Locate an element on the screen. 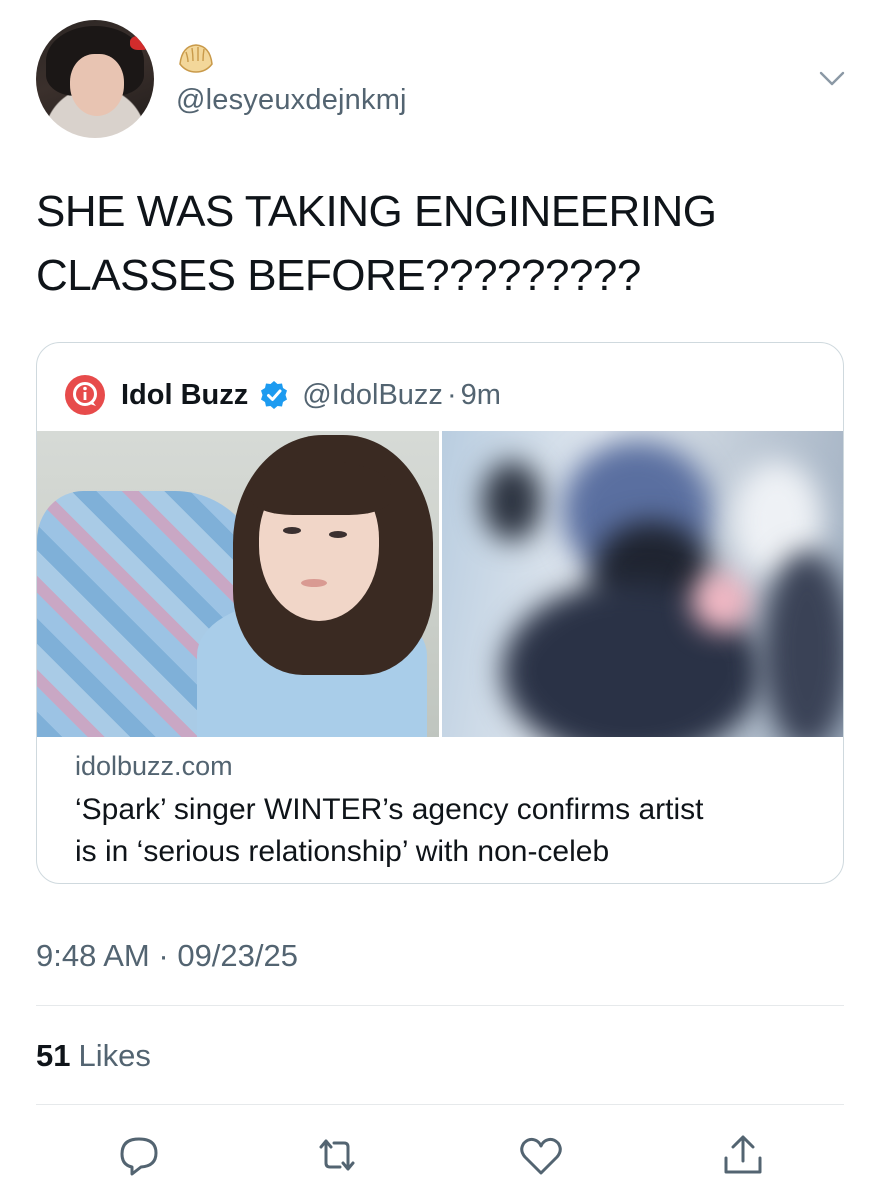 The image size is (880, 1200). dumpling-emoji-icon is located at coordinates (196, 58).